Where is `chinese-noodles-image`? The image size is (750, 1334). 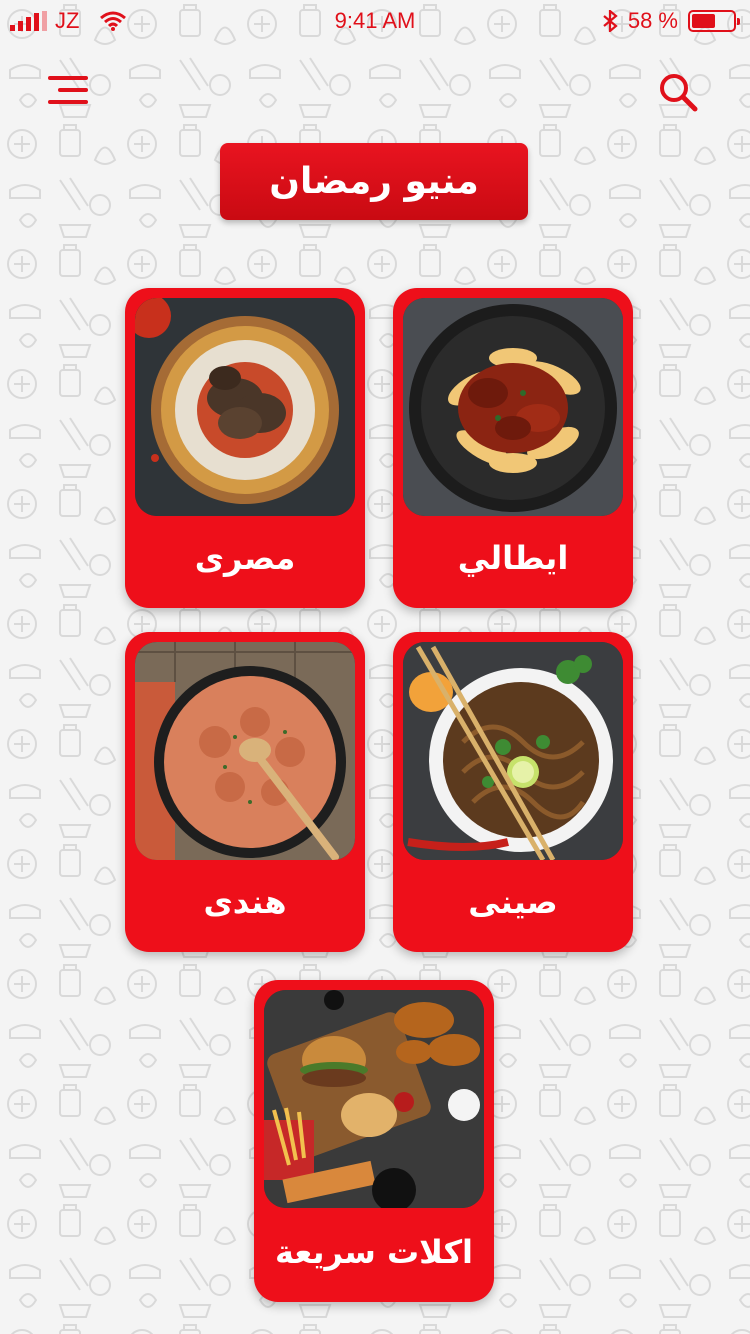
chinese-noodles-image is located at coordinates (513, 751).